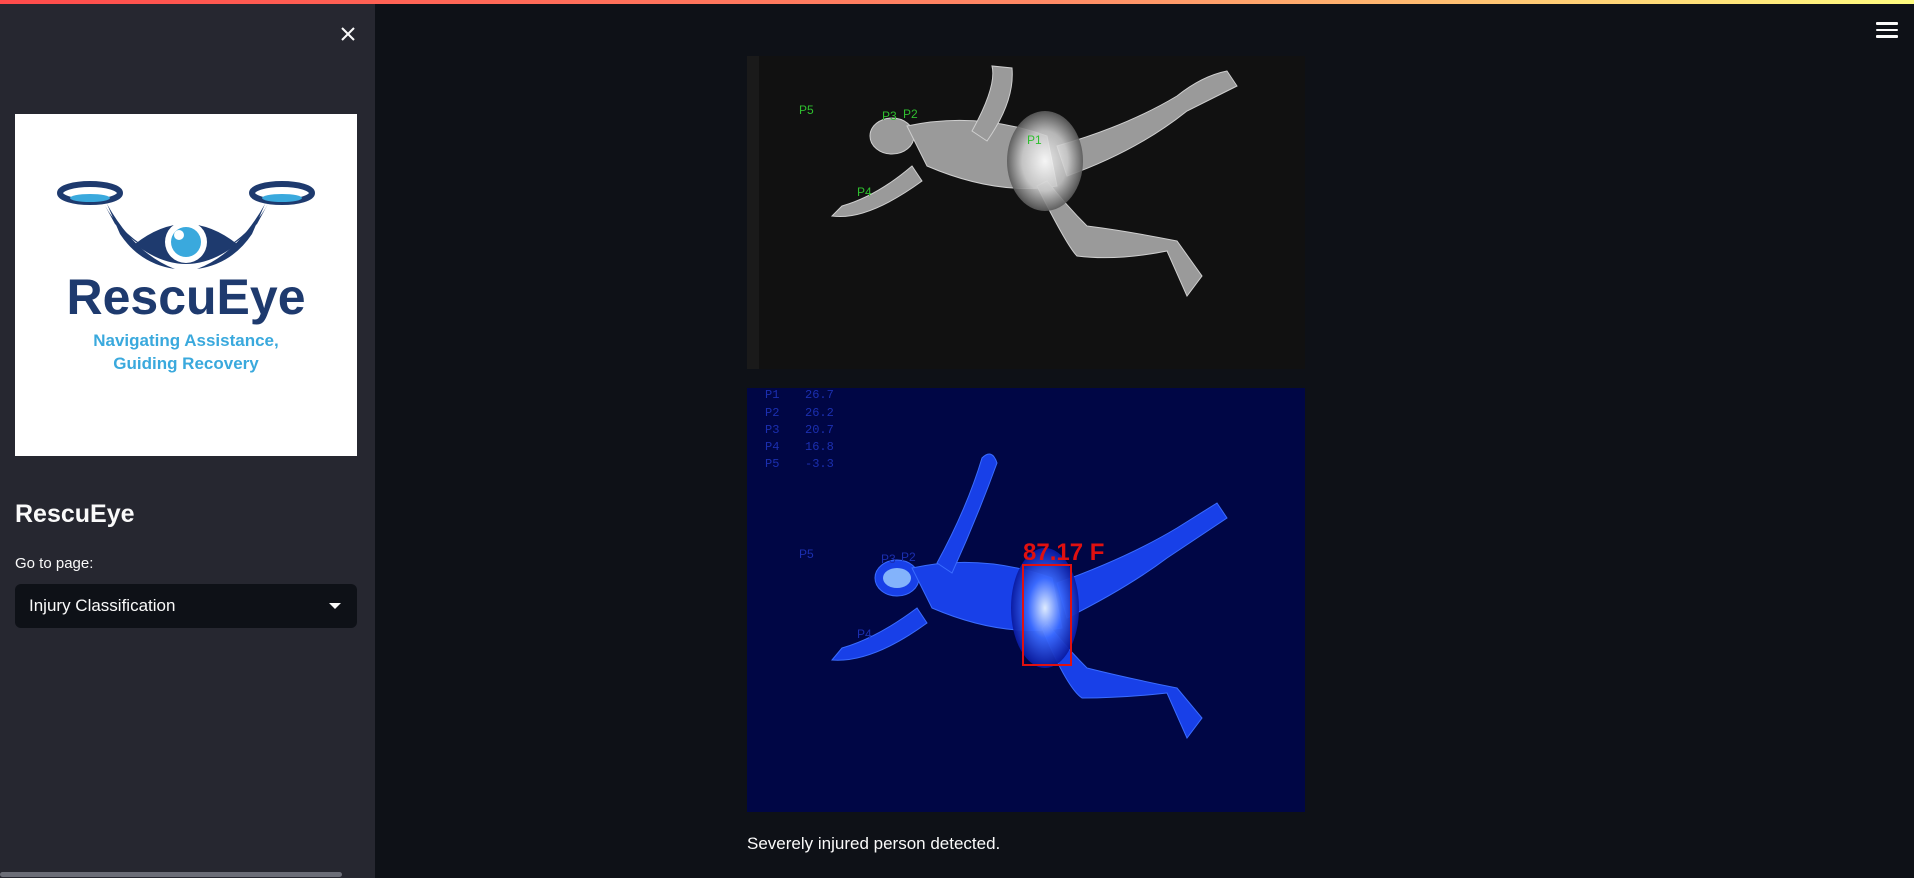 The height and width of the screenshot is (878, 1914). What do you see at coordinates (102, 605) in the screenshot?
I see `page-select-value: Injury Classification` at bounding box center [102, 605].